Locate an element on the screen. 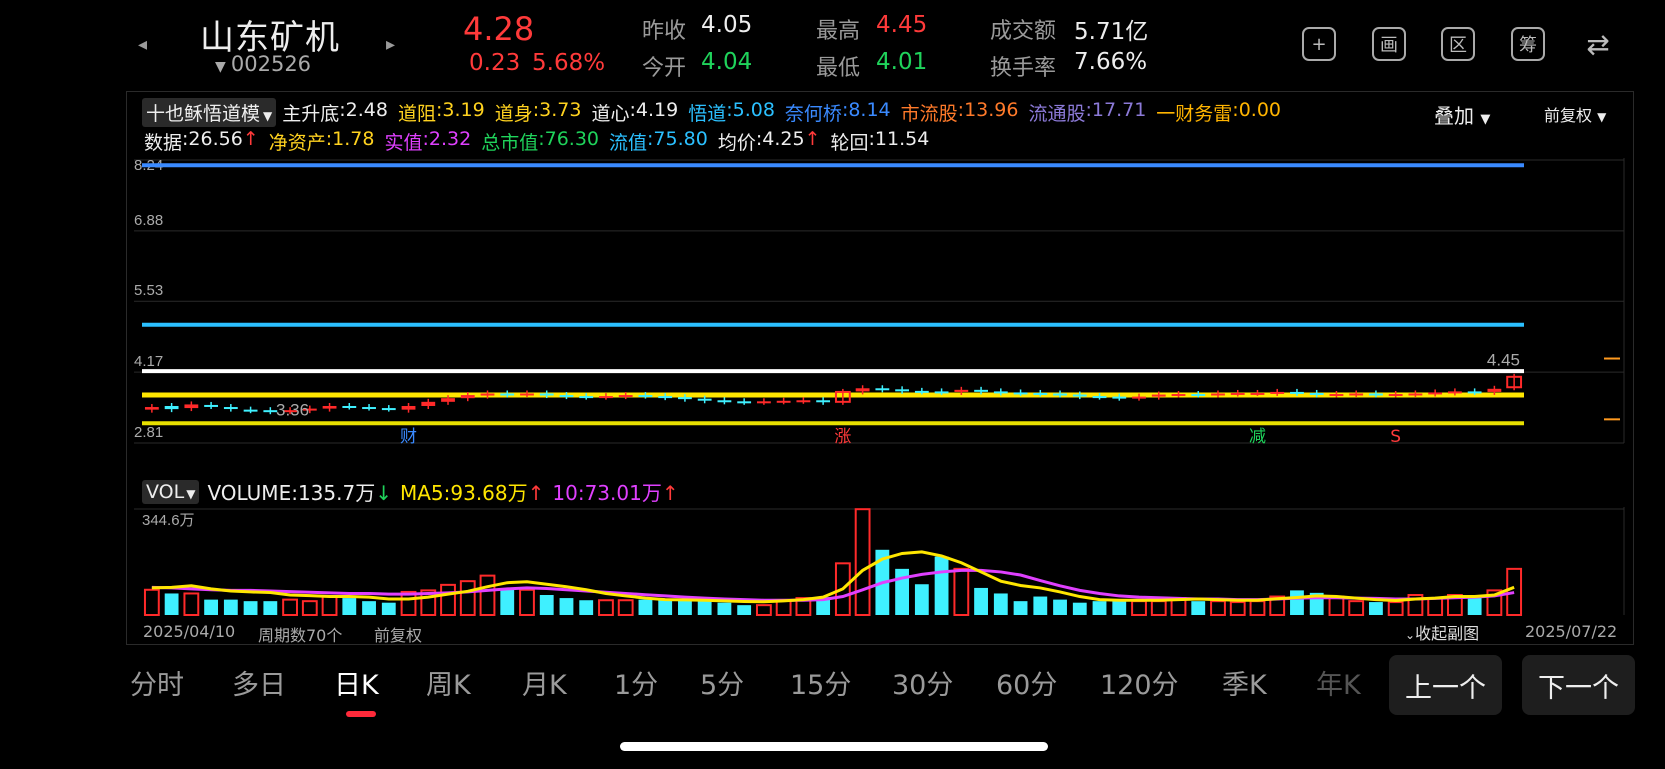 The height and width of the screenshot is (769, 1665). timeframe-tab: 30分 is located at coordinates (922, 682).